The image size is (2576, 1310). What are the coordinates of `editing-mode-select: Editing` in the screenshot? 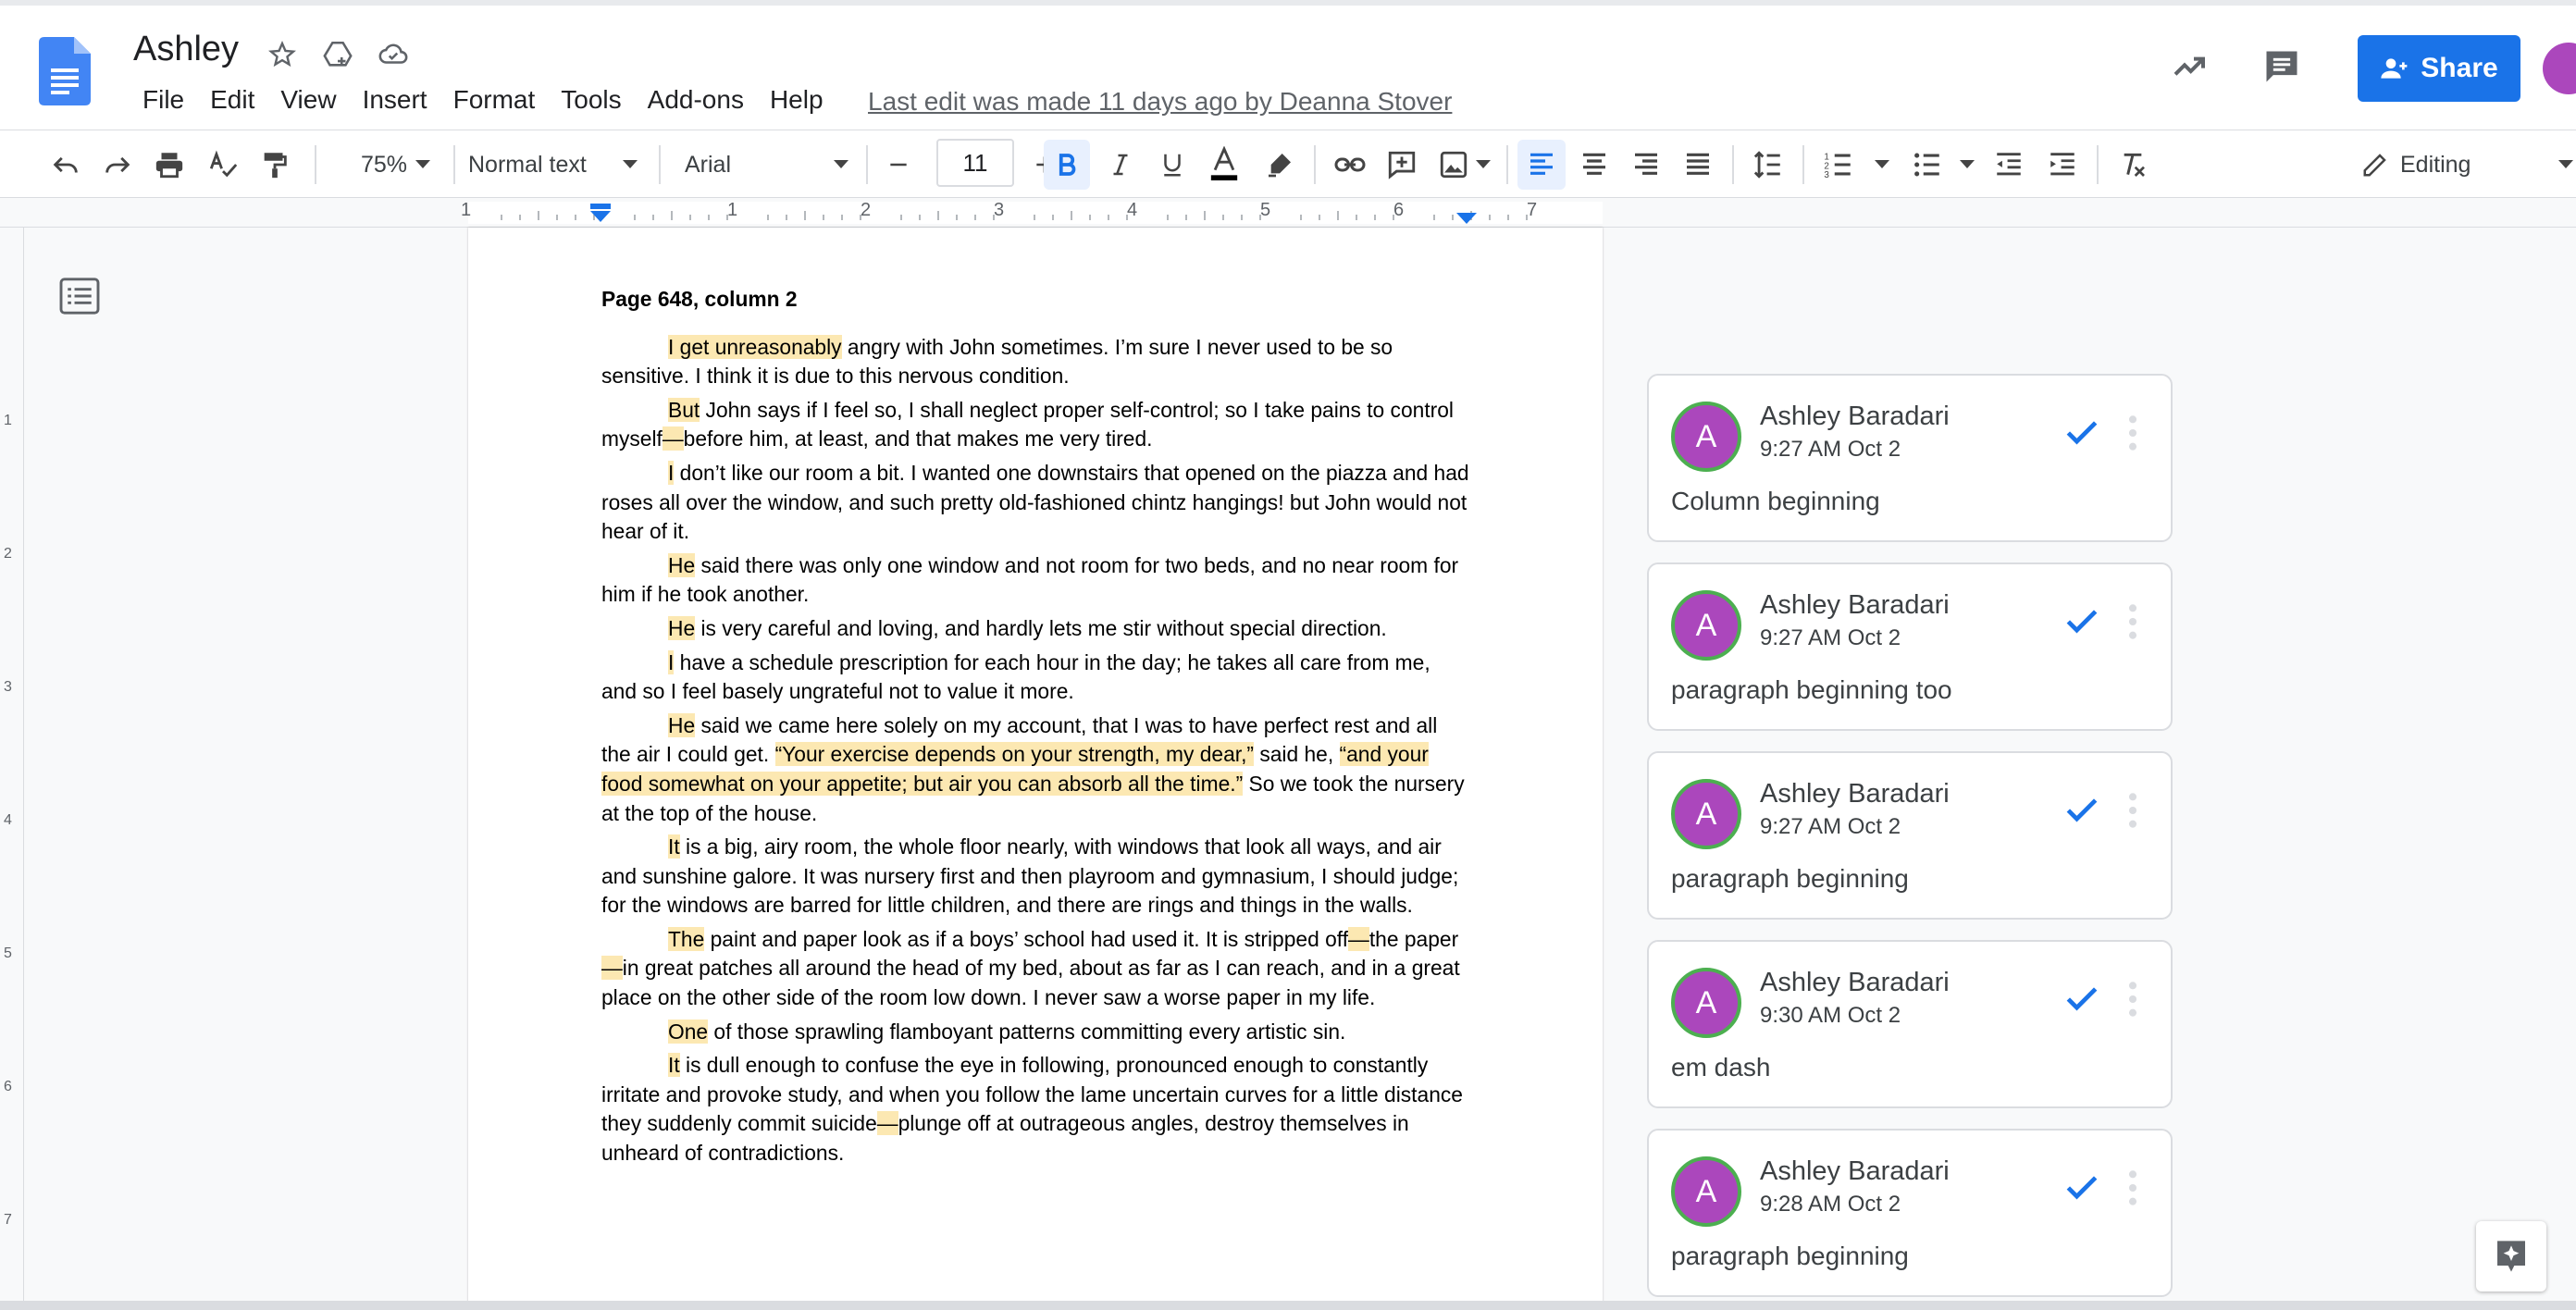 It's located at (2444, 164).